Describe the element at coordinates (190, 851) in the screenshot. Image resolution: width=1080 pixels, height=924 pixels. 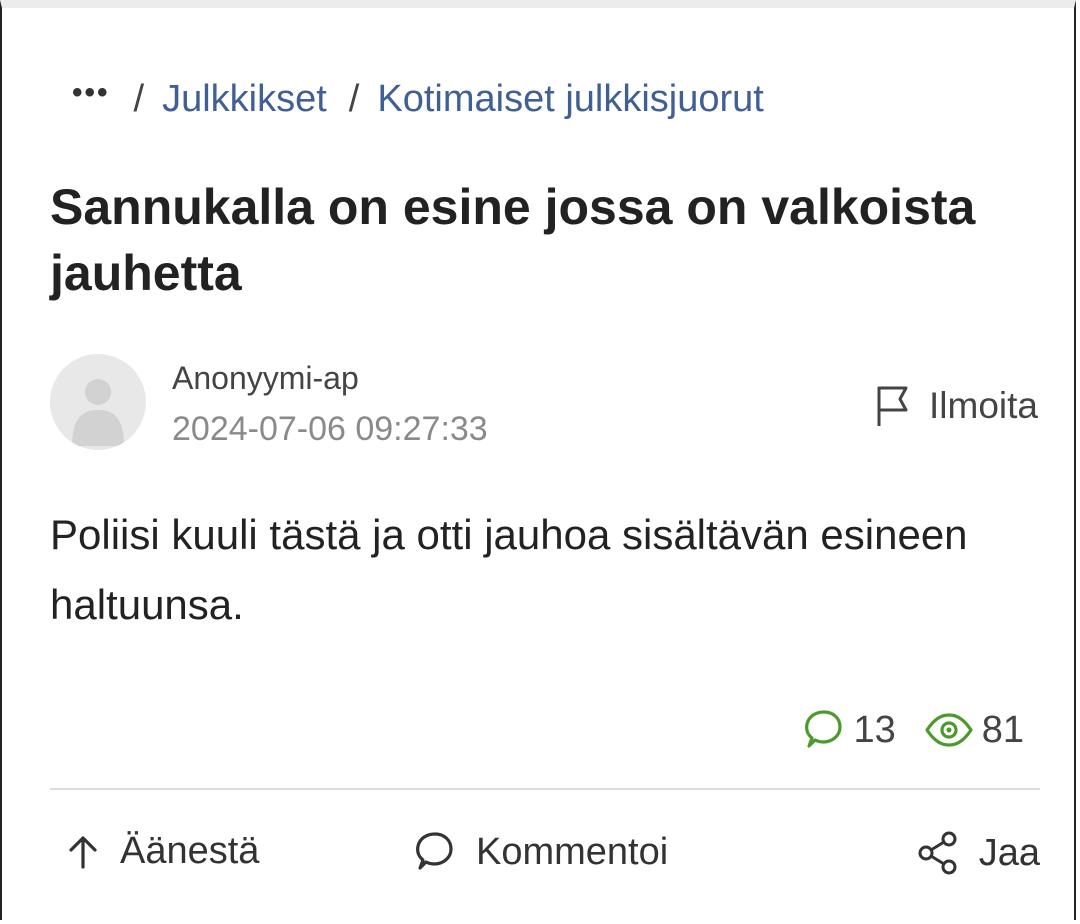
I see `vote-label: Äänestä` at that location.